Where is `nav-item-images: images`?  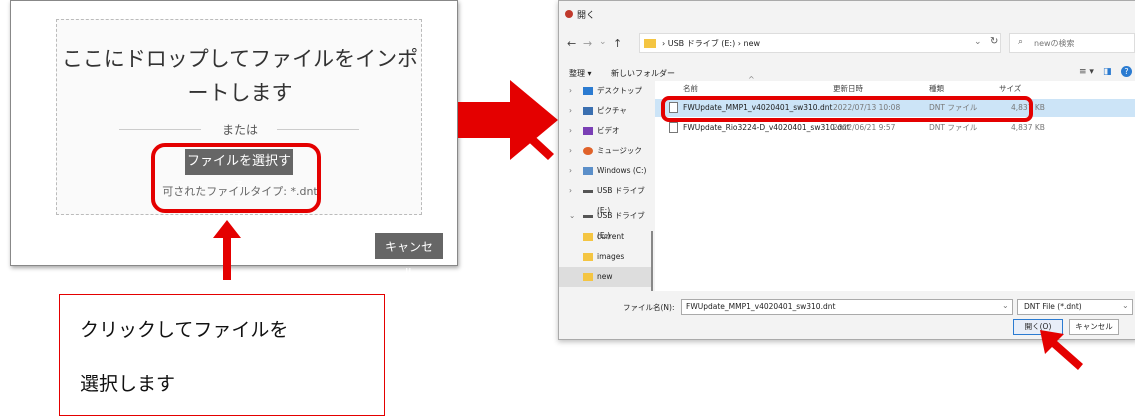 nav-item-images: images is located at coordinates (605, 257).